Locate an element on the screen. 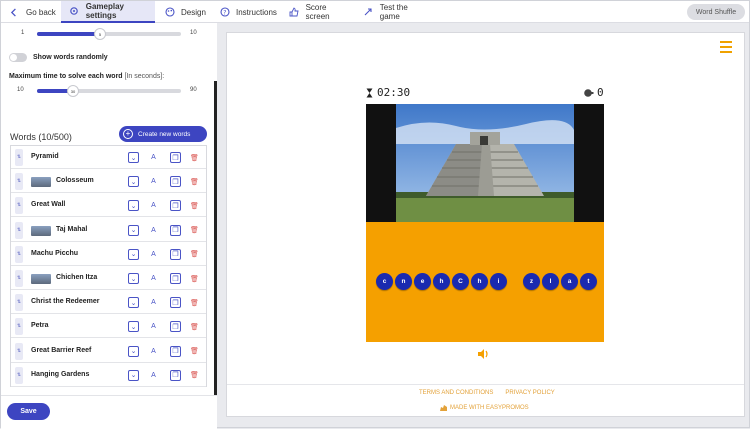  word-row: ⇅ Chichen Itza ⌄ A ❐ 🗑 is located at coordinates (108, 278).